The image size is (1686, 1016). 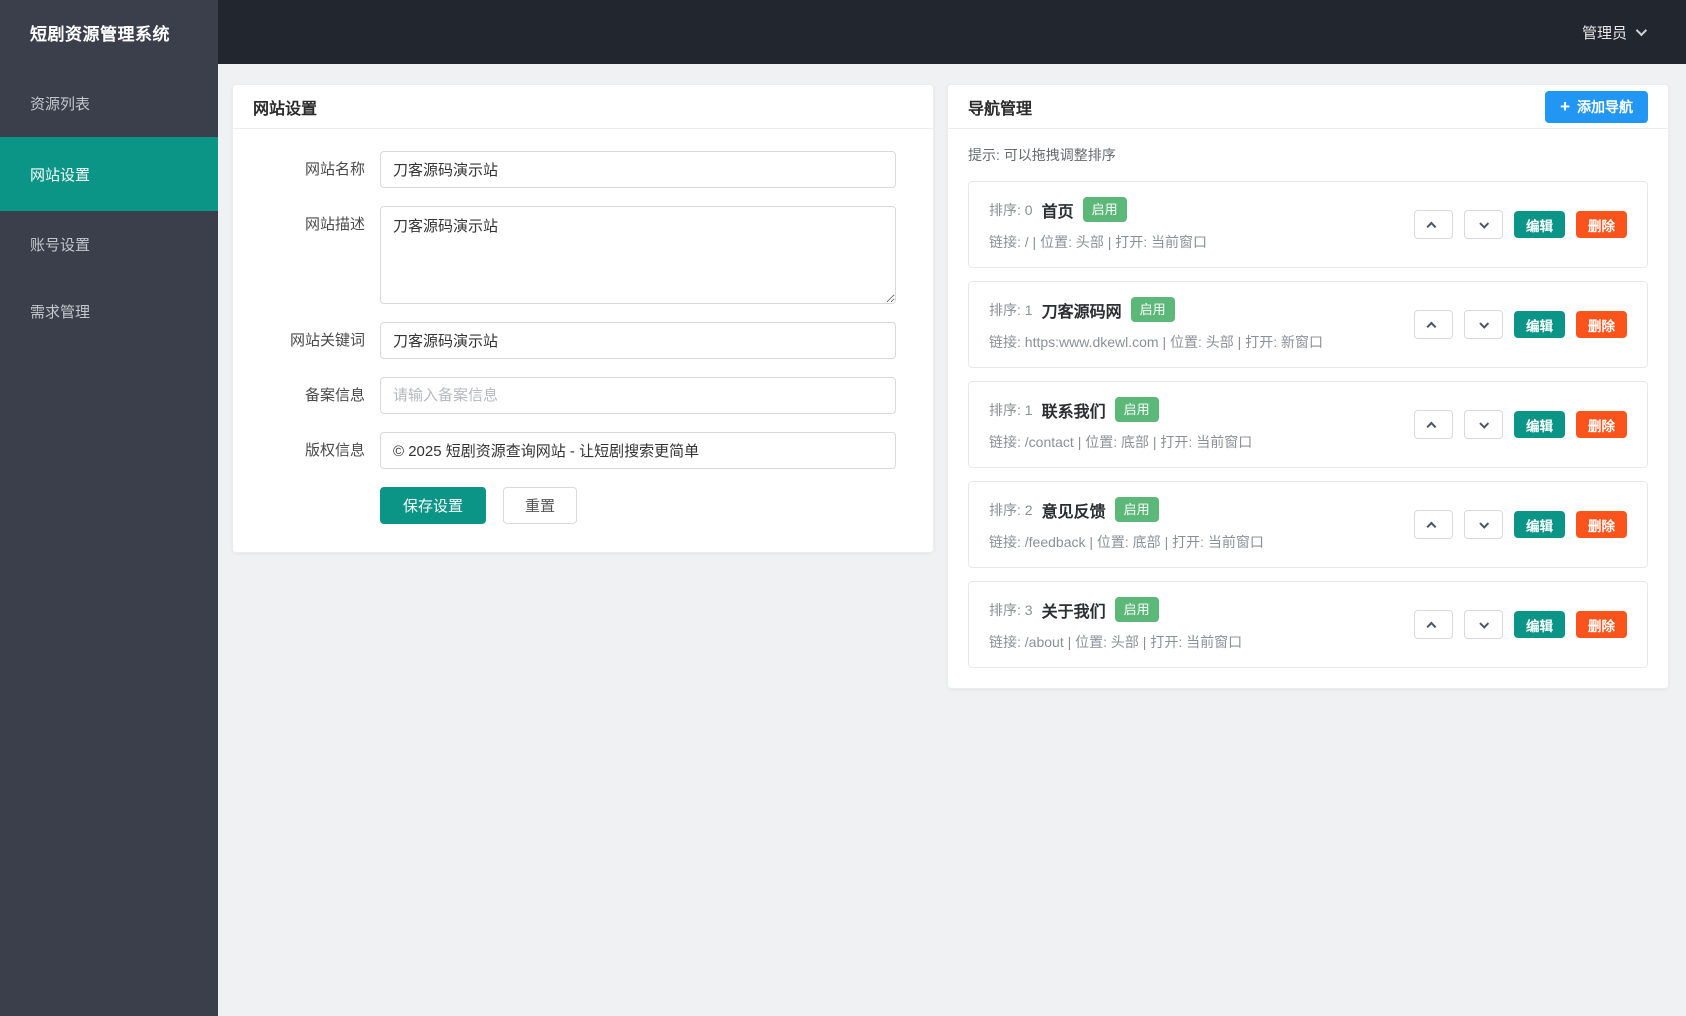 What do you see at coordinates (1605, 106) in the screenshot?
I see `add-nav-label: 添加导航` at bounding box center [1605, 106].